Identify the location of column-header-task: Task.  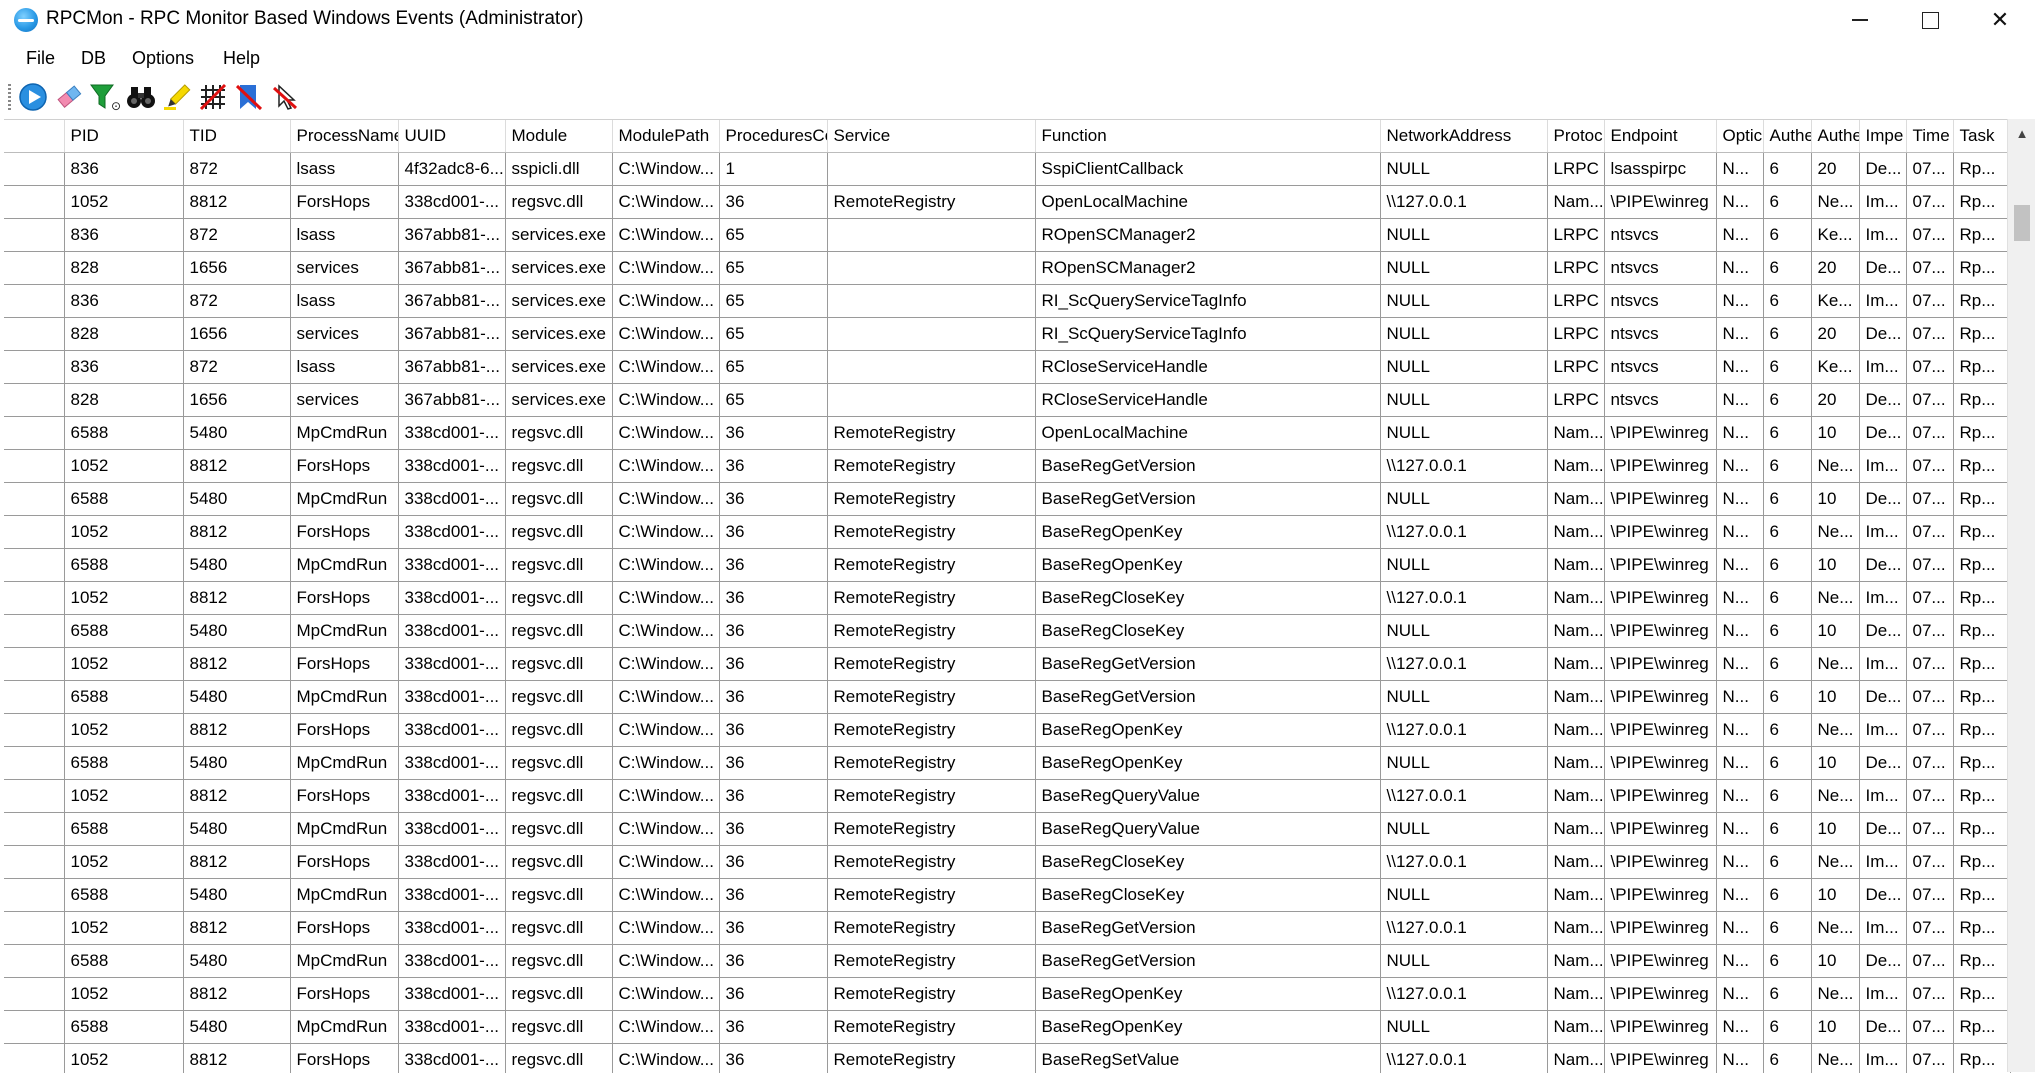
(1981, 136).